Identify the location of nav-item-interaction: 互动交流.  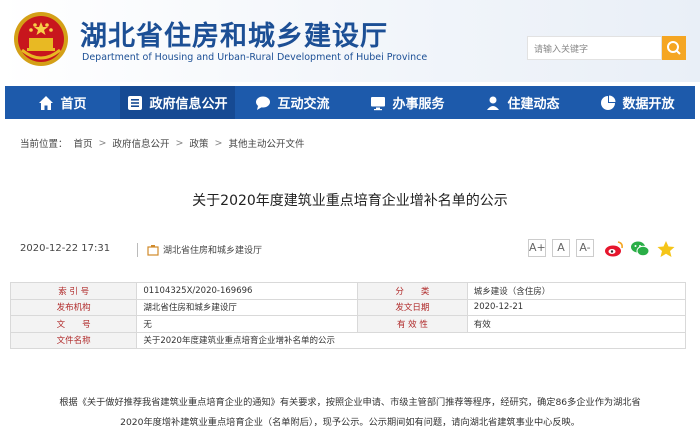
(292, 102).